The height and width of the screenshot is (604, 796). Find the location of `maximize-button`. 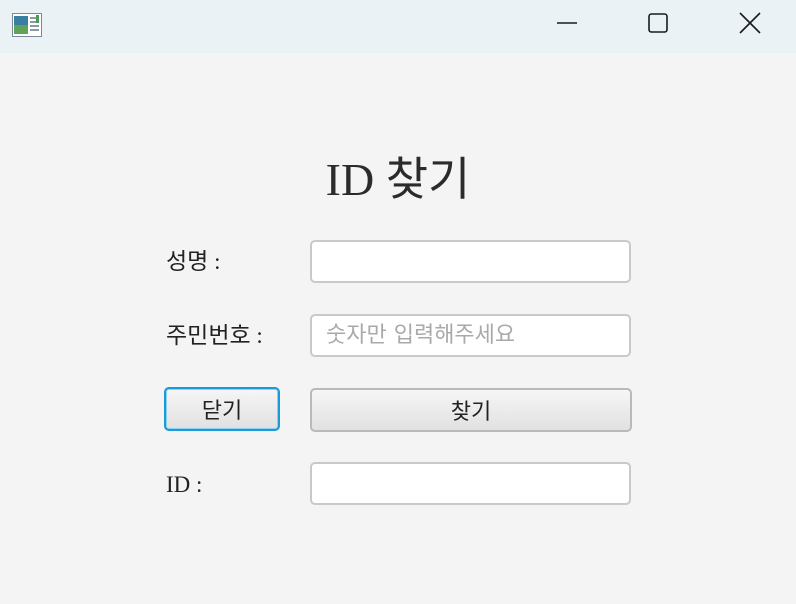

maximize-button is located at coordinates (658, 25).